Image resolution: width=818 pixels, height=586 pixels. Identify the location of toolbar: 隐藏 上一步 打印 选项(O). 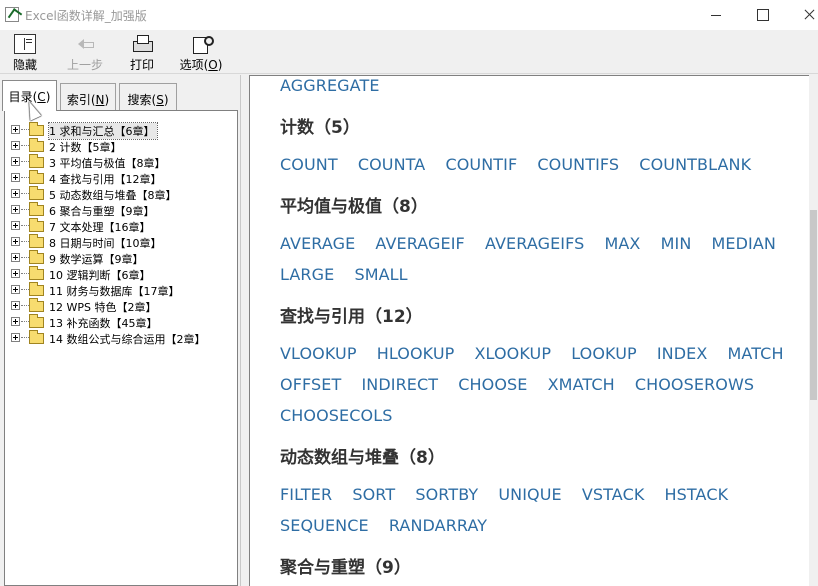
(409, 52).